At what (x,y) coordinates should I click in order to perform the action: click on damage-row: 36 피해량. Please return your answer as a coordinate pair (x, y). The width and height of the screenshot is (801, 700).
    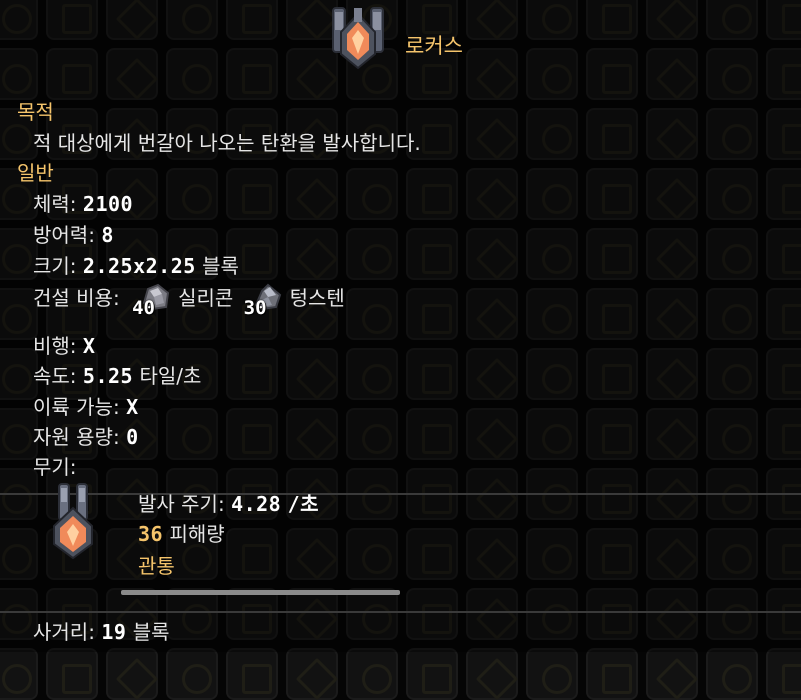
    Looking at the image, I should click on (181, 532).